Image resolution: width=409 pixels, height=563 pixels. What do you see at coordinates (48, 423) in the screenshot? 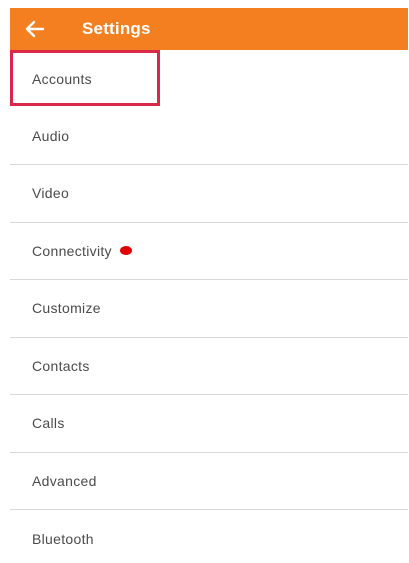
I see `settings-item-label: Calls` at bounding box center [48, 423].